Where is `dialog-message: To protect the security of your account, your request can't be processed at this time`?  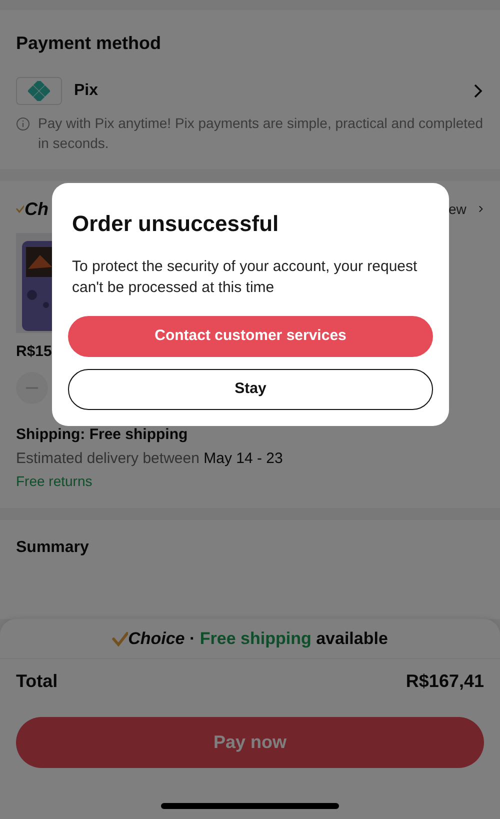
dialog-message: To protect the security of your account, your request can't be processed at this time is located at coordinates (244, 277).